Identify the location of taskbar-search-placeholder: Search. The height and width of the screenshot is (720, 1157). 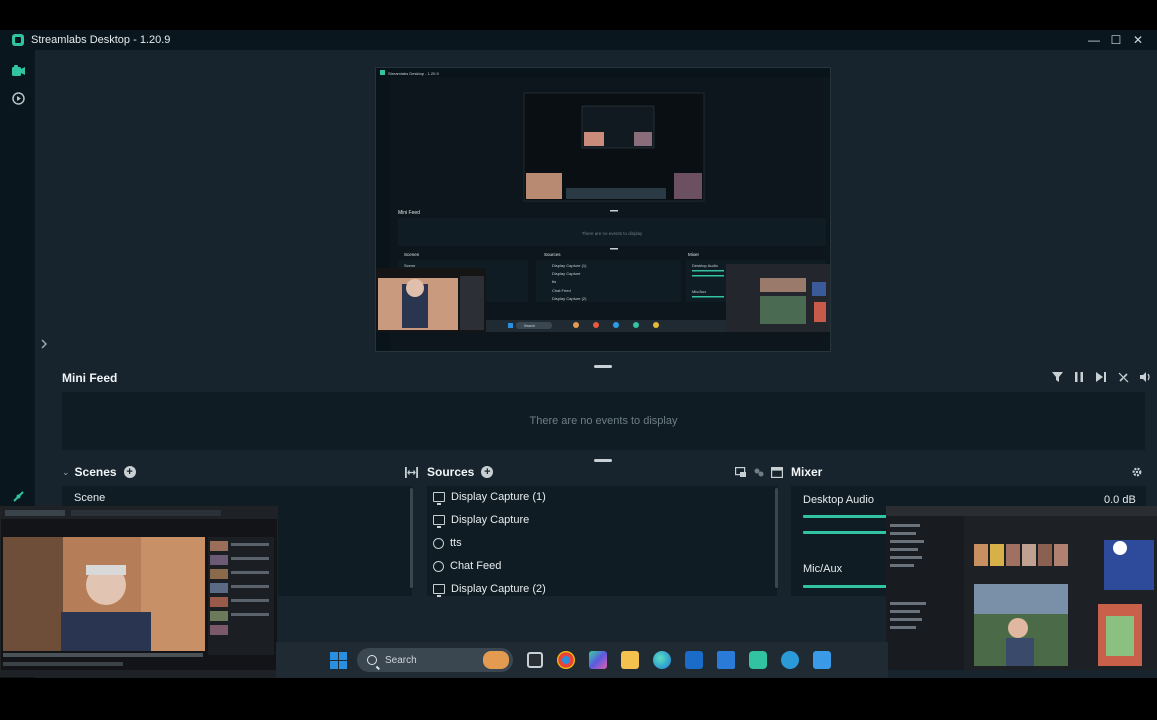
(401, 660).